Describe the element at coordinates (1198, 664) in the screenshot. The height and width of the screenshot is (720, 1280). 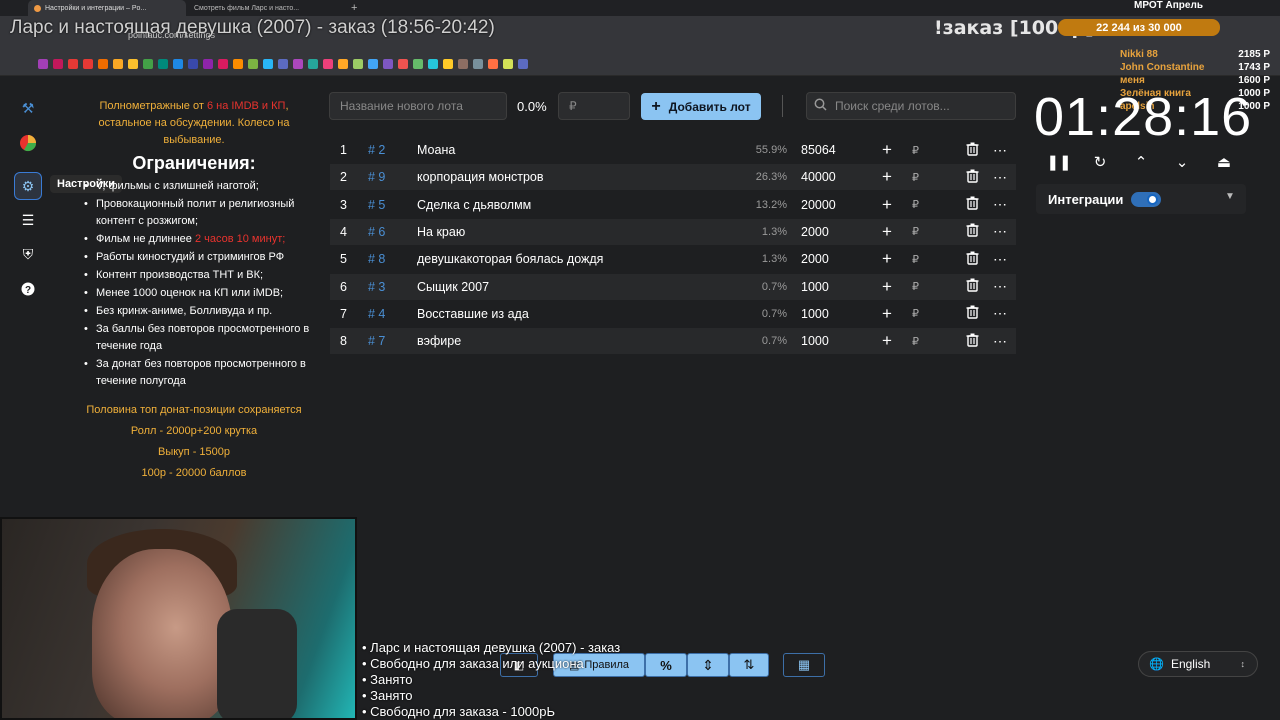
I see `language-select: 🌐 English ↕` at that location.